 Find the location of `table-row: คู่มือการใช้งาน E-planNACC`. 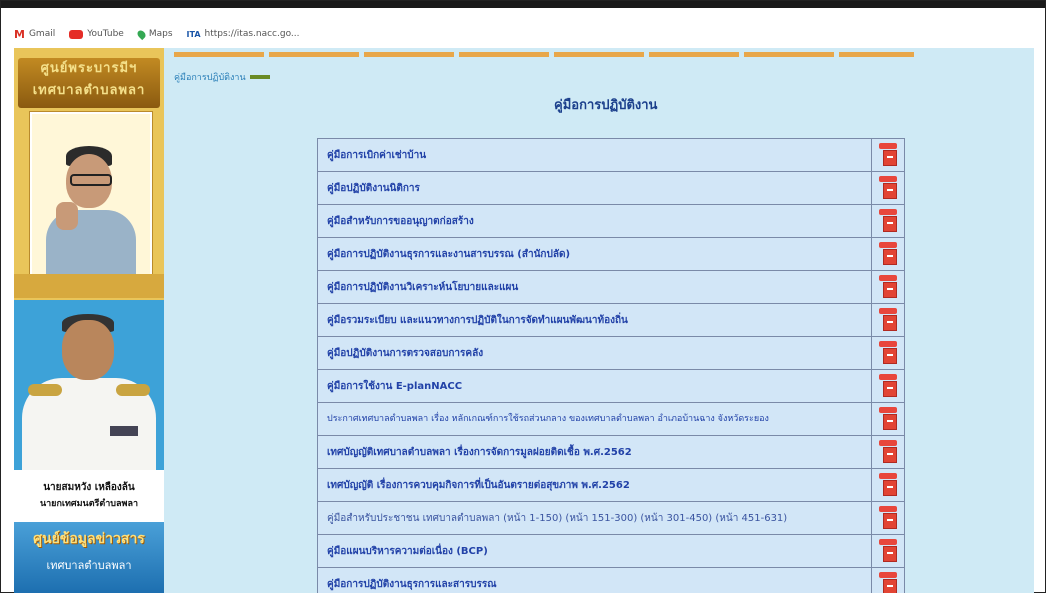

table-row: คู่มือการใช้งาน E-planNACC is located at coordinates (611, 385).